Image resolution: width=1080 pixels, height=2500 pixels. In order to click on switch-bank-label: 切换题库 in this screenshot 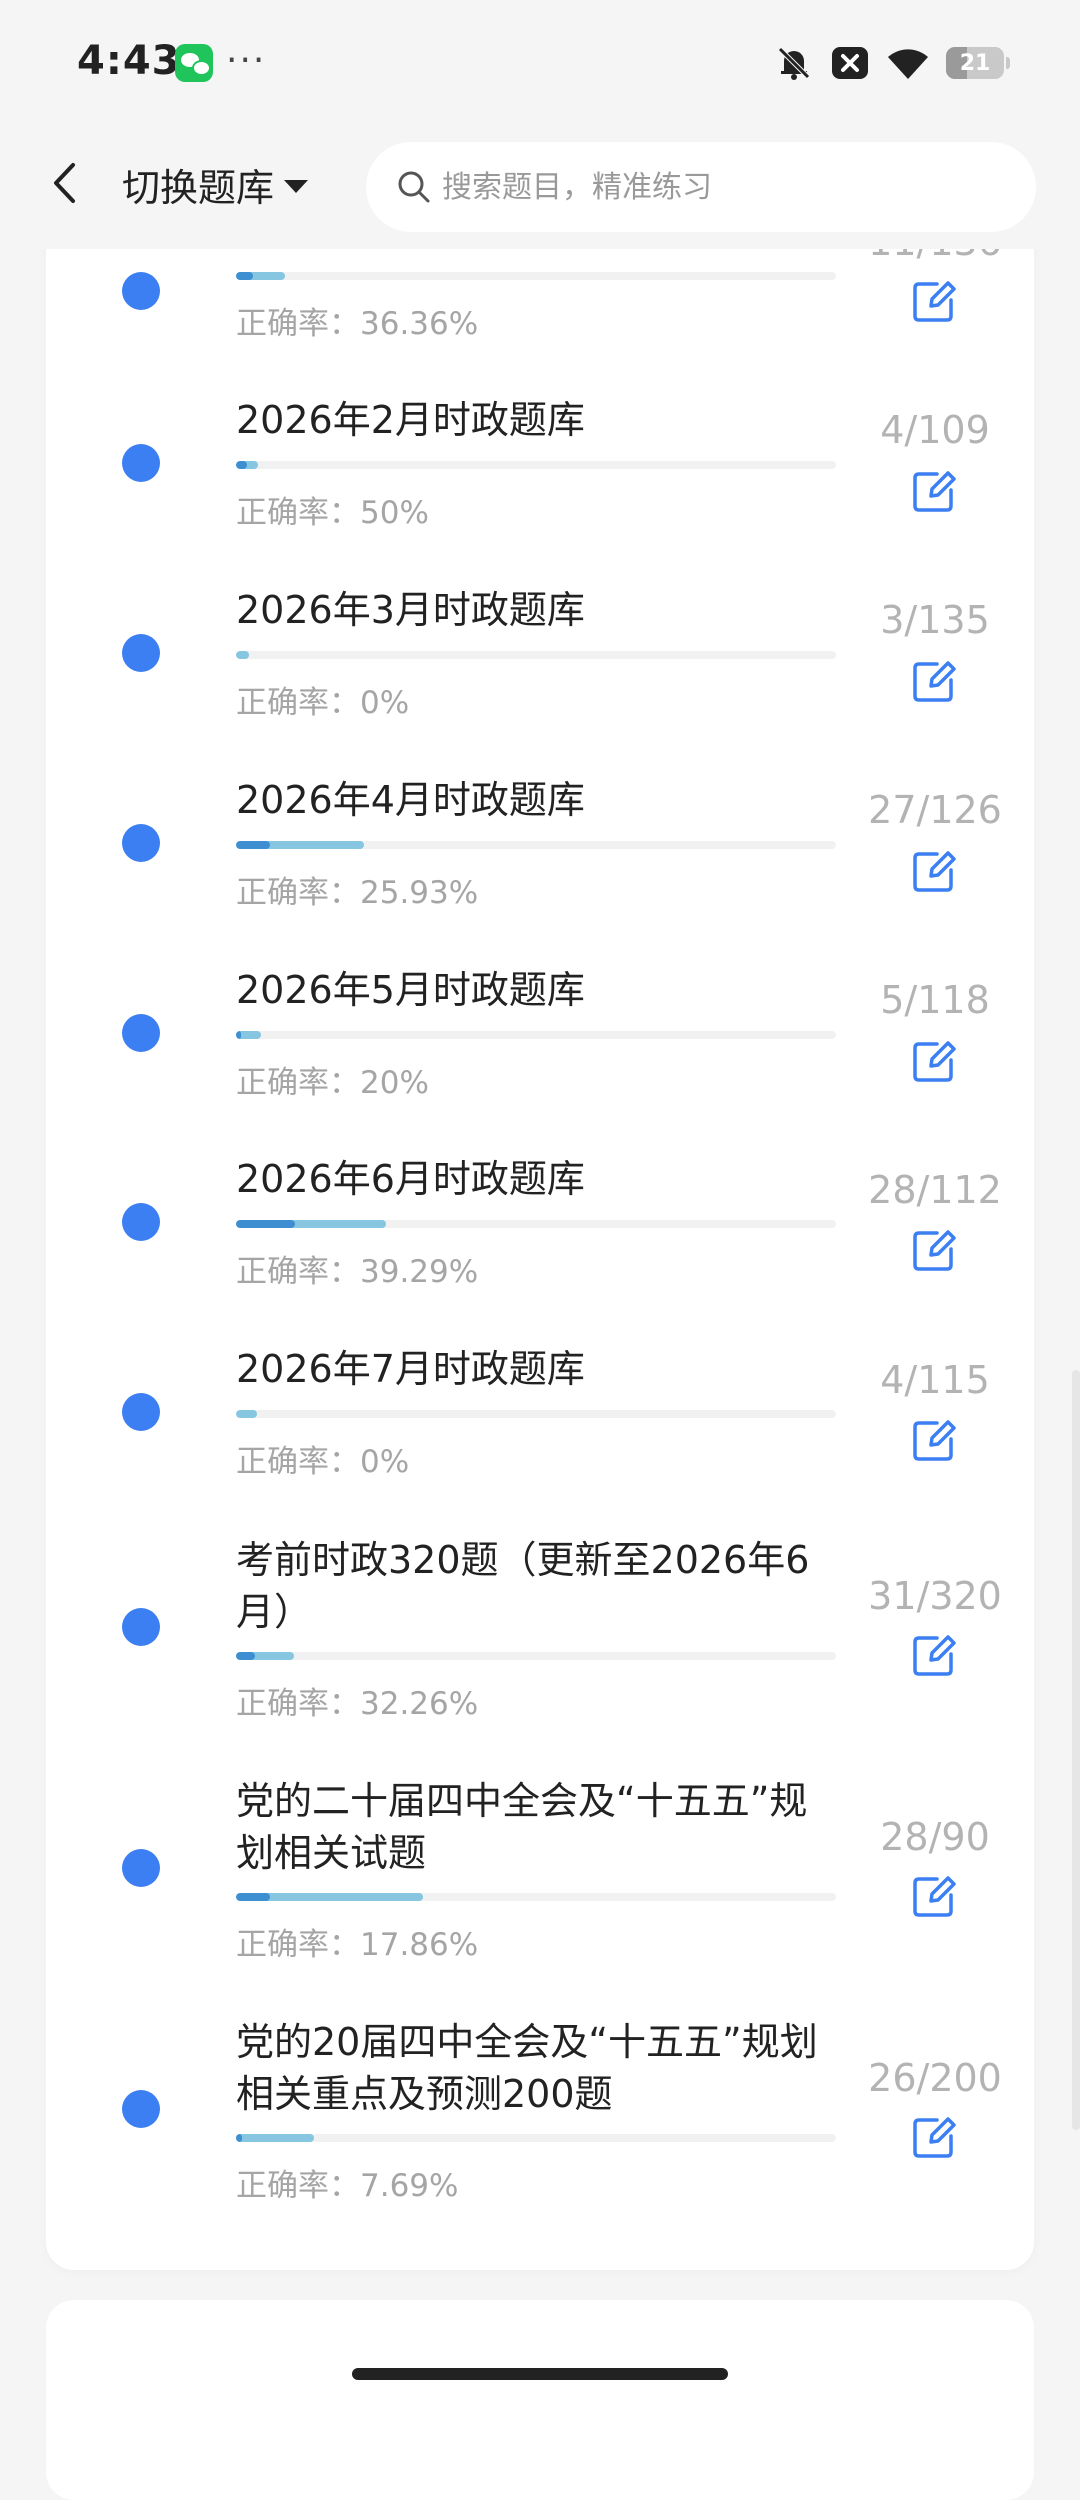, I will do `click(198, 187)`.